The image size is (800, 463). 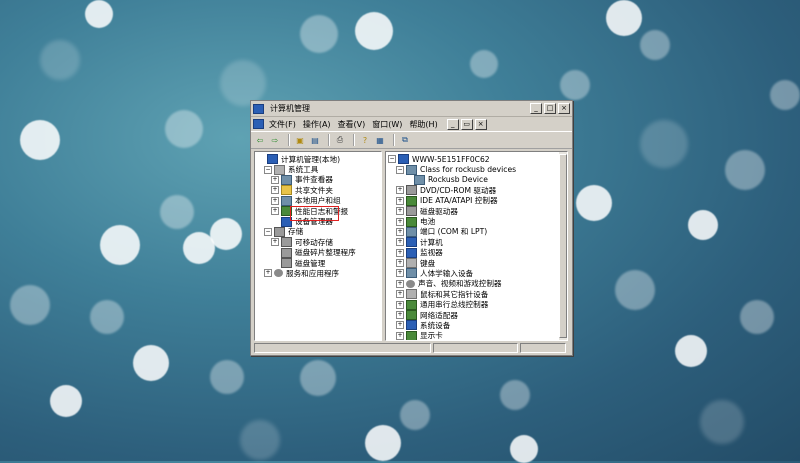 I want to click on print-icon: ⎙, so click(x=340, y=140).